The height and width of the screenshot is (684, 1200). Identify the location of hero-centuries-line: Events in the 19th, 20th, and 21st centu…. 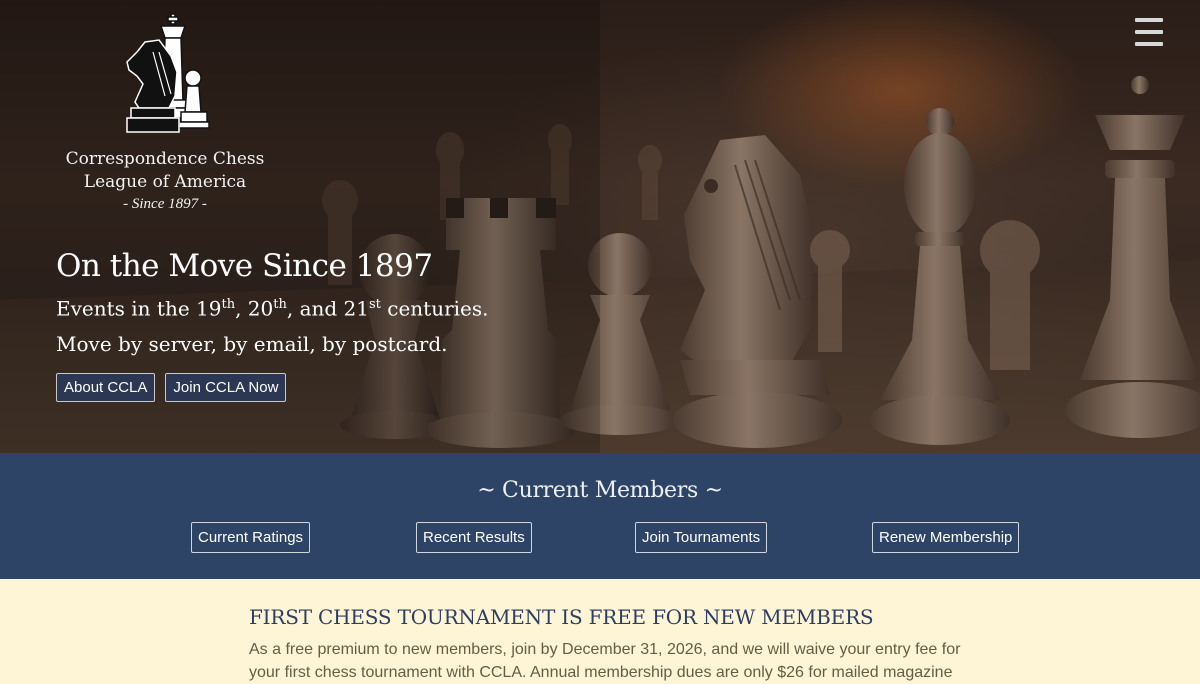
(272, 307).